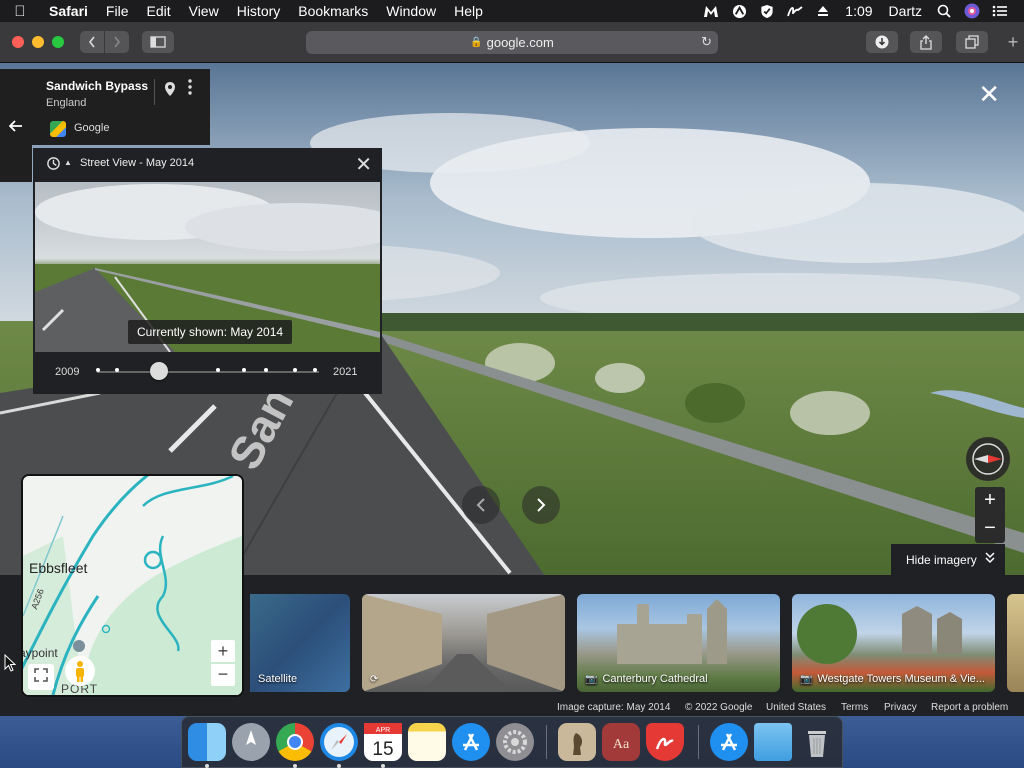 The width and height of the screenshot is (1024, 768). Describe the element at coordinates (541, 505) in the screenshot. I see `next-image-button` at that location.